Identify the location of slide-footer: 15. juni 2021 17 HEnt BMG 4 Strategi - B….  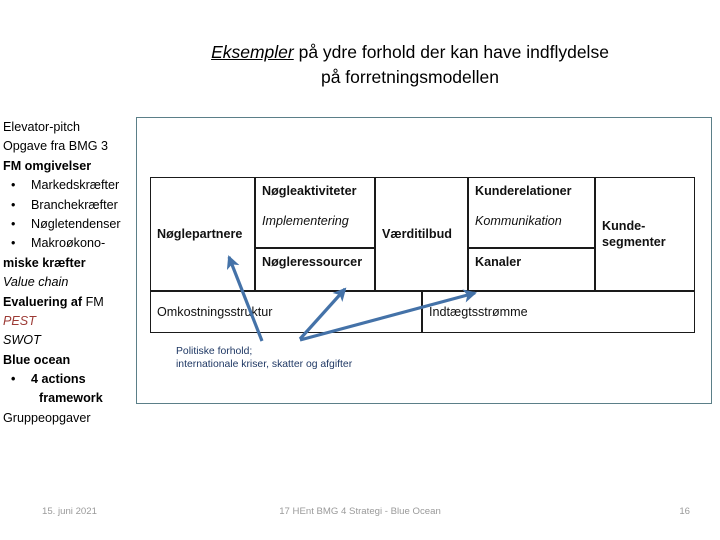
(360, 516).